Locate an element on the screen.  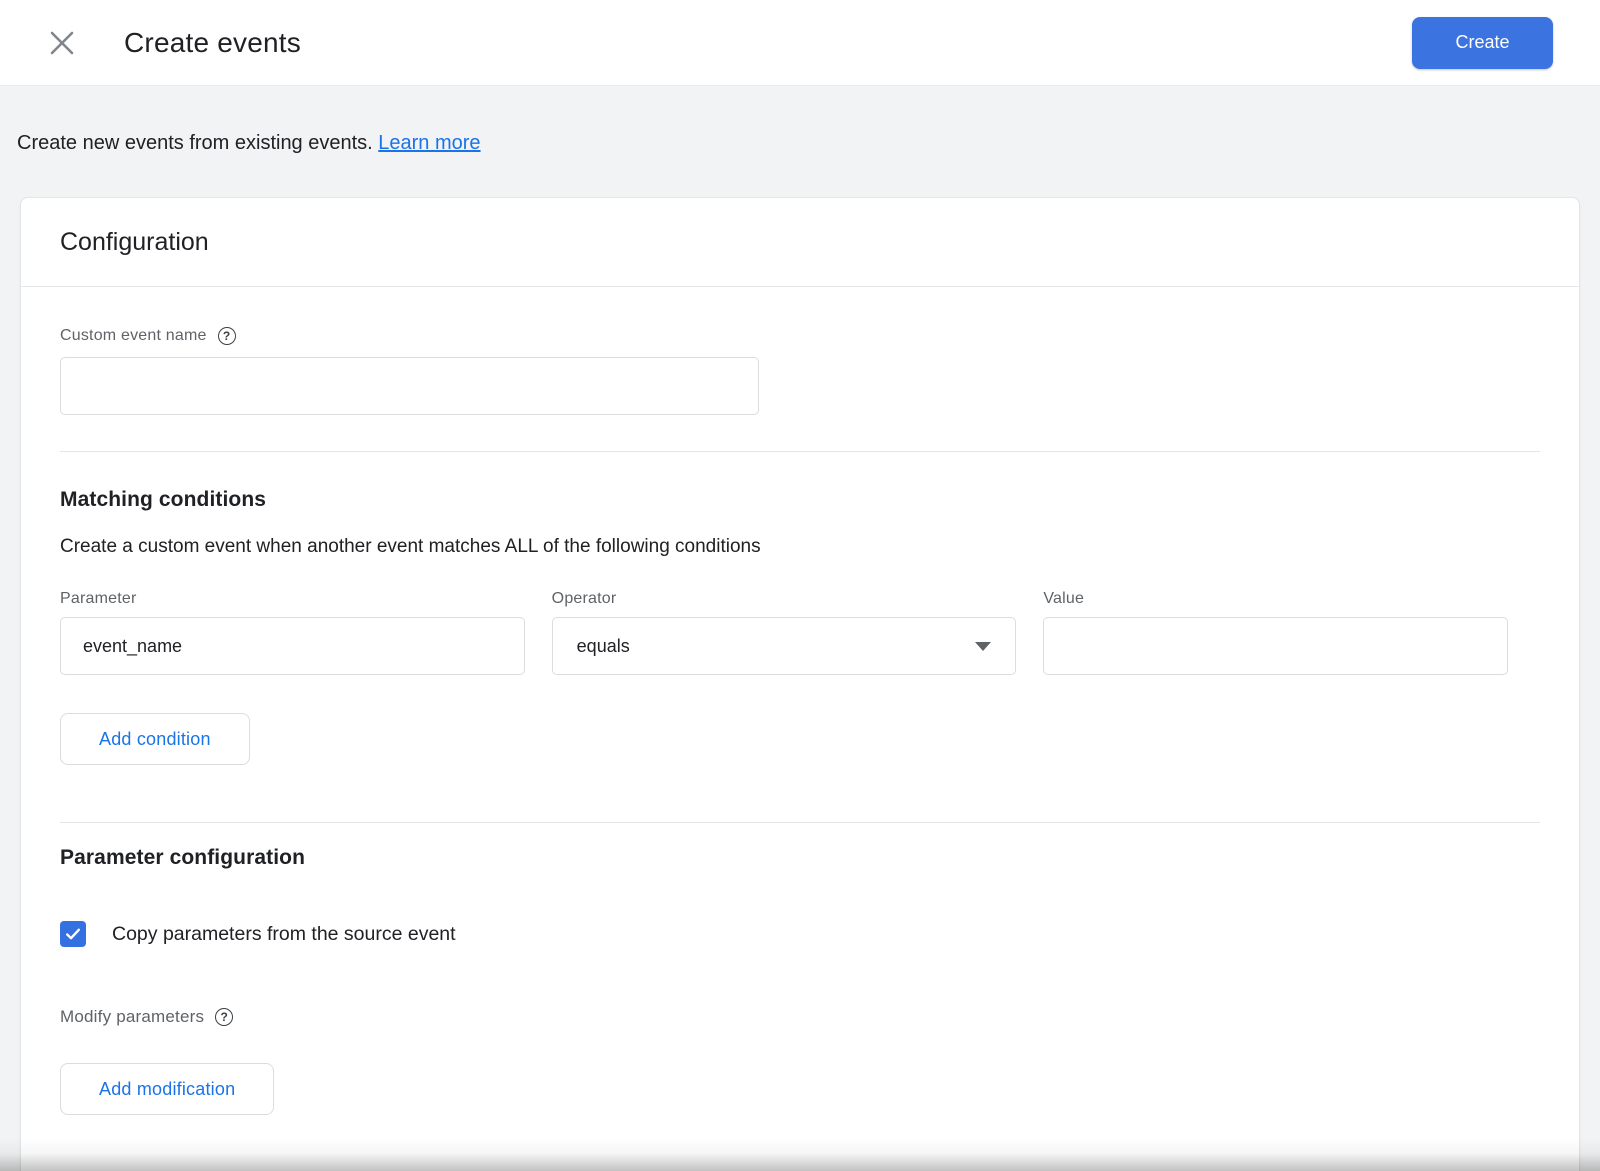
parameter-label: Parameter is located at coordinates (98, 598).